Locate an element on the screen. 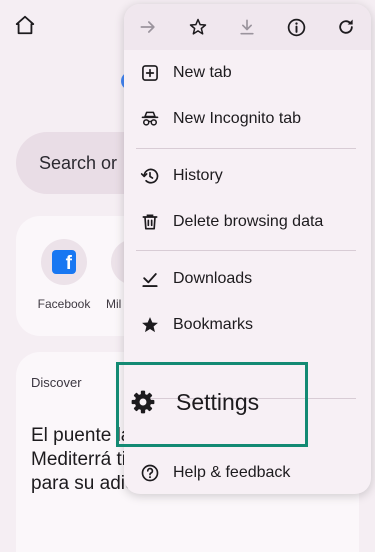  menu-item-label: Downloads is located at coordinates (213, 278).